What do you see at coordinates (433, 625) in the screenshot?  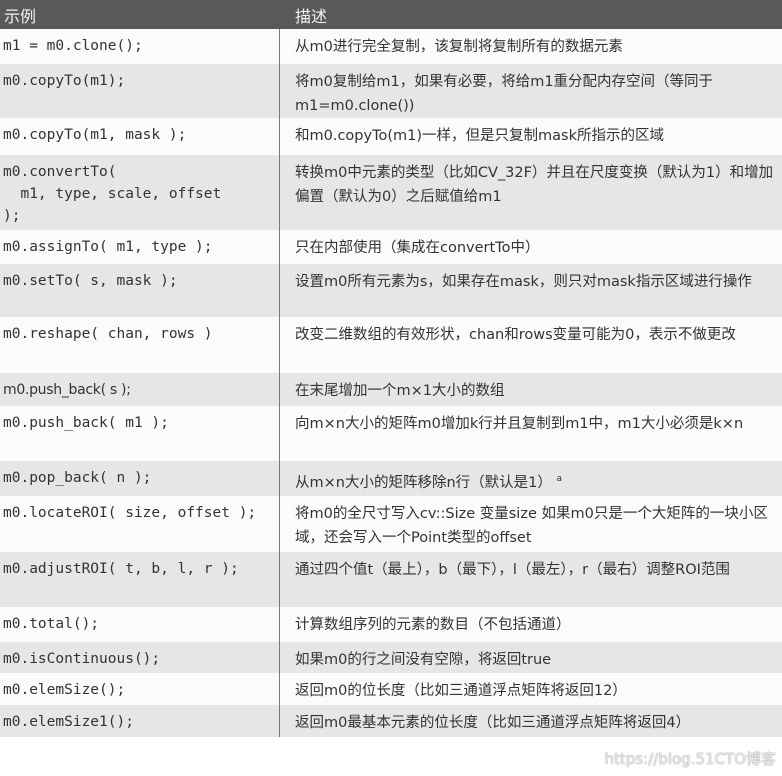 I see `description-cell: 计算数组序列的元素的数目（不包括通道）` at bounding box center [433, 625].